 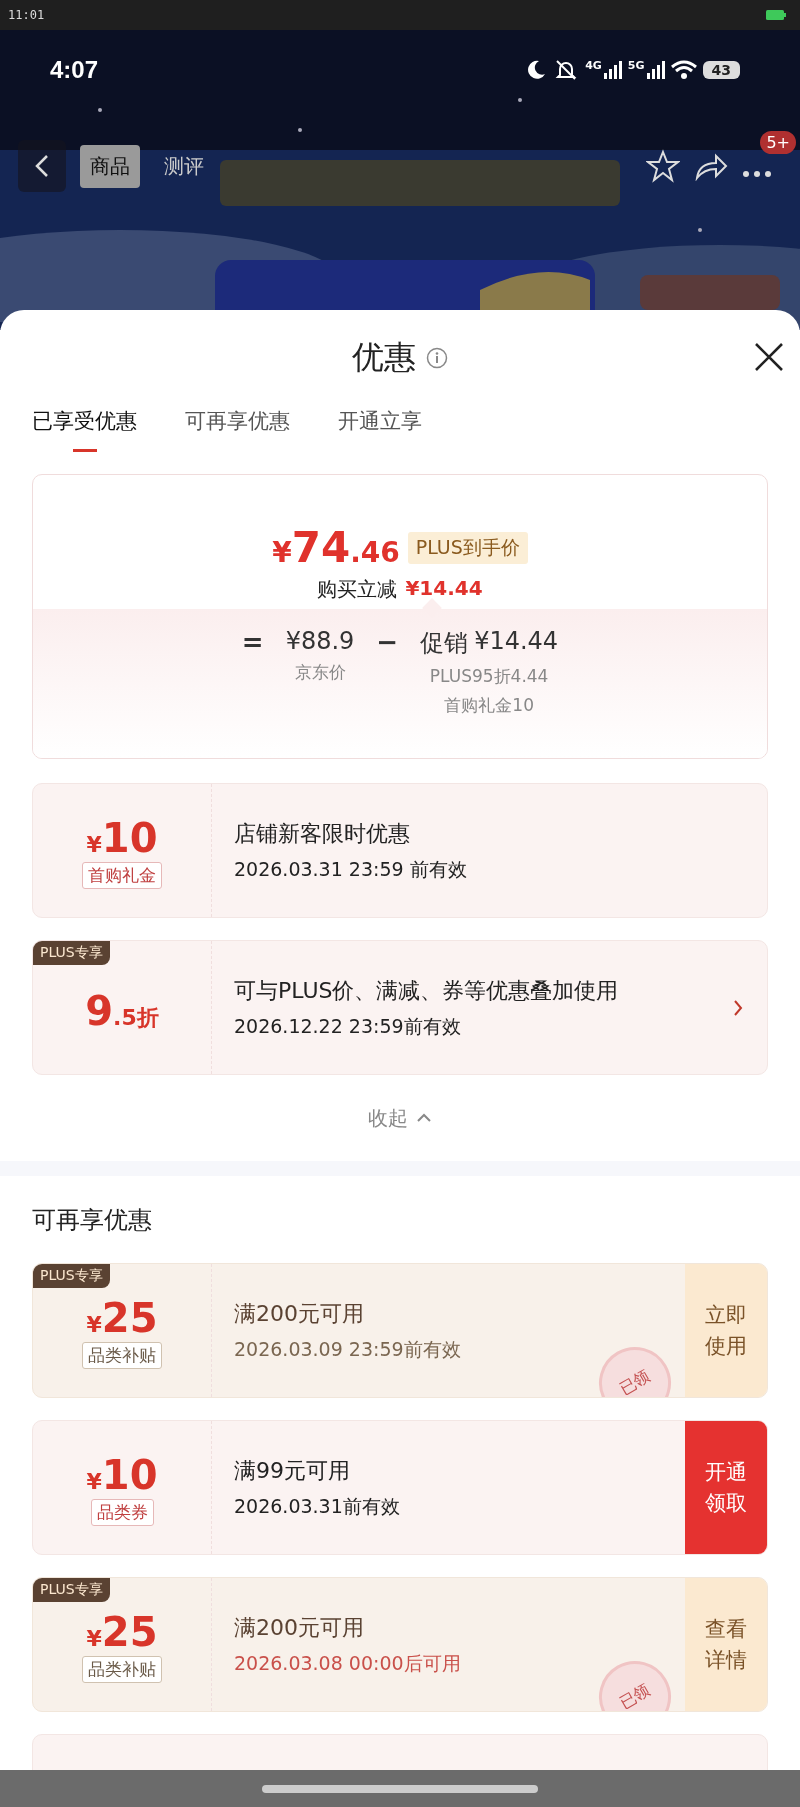 I want to click on chevron-right-icon, so click(x=738, y=1007).